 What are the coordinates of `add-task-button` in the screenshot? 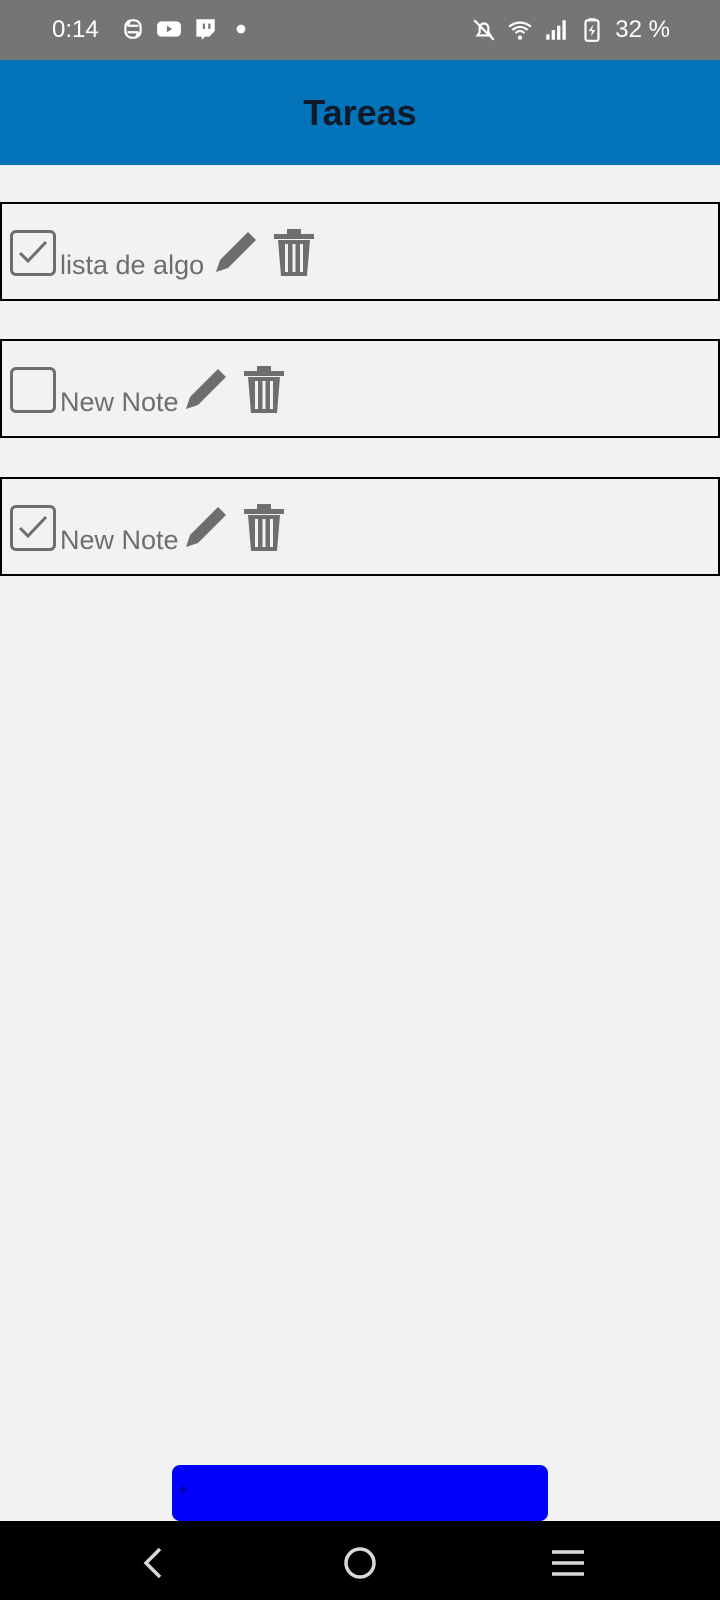 It's located at (360, 1493).